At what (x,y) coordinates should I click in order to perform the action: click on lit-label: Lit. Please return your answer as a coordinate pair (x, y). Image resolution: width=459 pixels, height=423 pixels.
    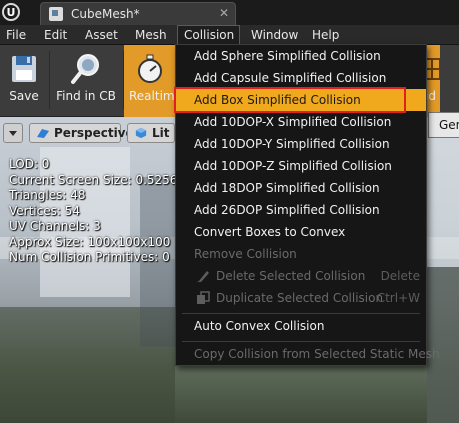
    Looking at the image, I should click on (161, 133).